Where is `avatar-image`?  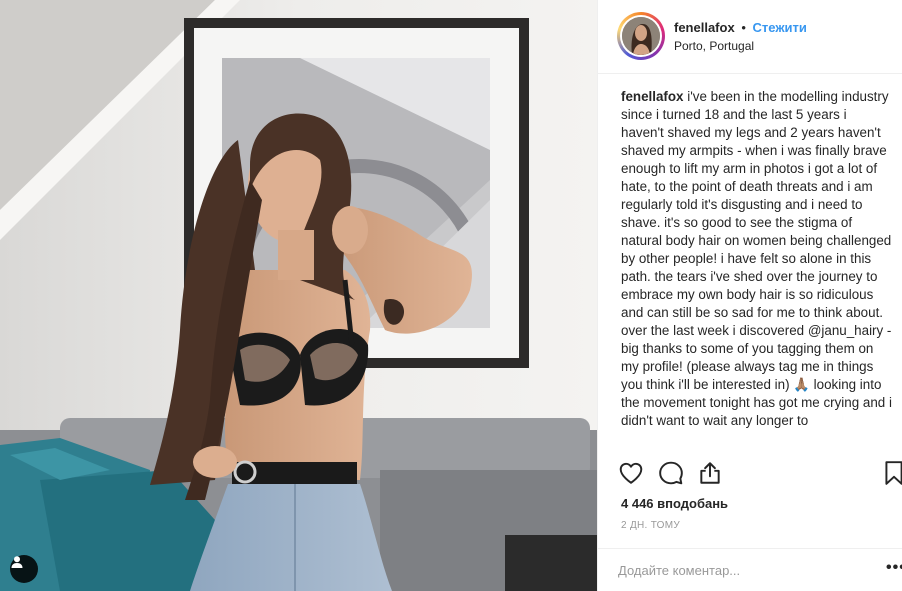
avatar-image is located at coordinates (641, 36).